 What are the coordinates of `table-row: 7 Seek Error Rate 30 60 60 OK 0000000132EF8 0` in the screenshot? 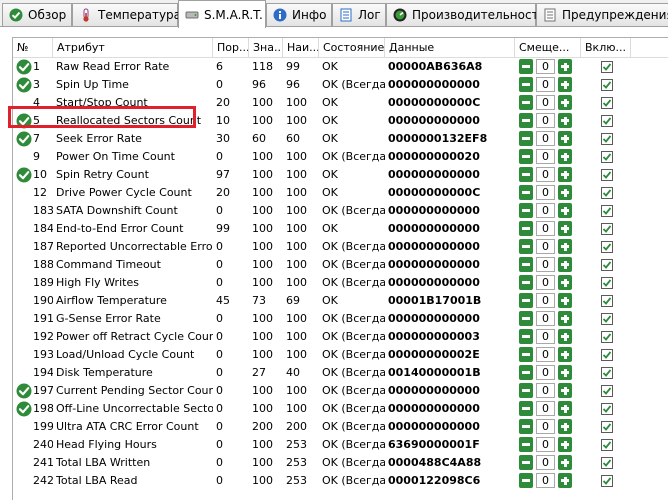 It's located at (340, 139).